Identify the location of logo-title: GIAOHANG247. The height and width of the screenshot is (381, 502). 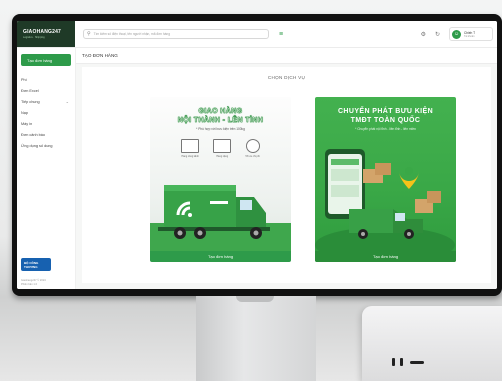
(42, 32).